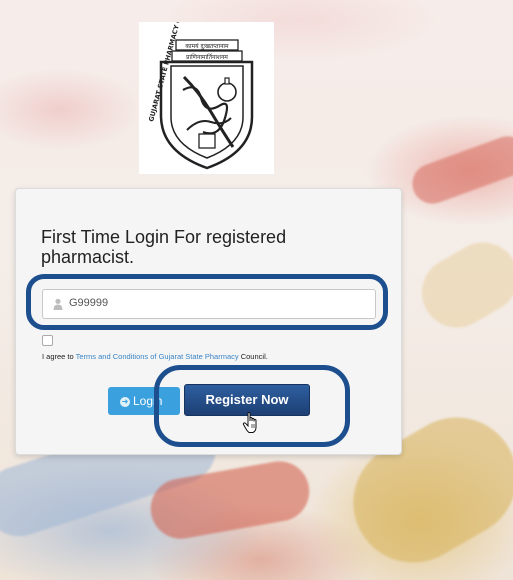  I want to click on logo-text-2: प्राणिनामार्तिनाशनम, so click(207, 57).